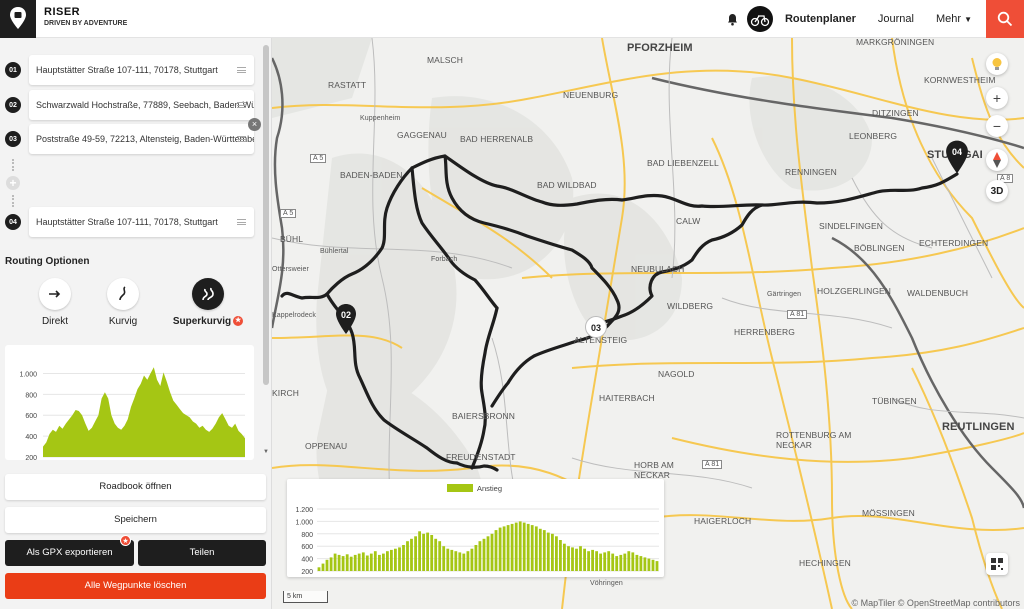  What do you see at coordinates (266, 215) in the screenshot?
I see `scrollbar-thumb` at bounding box center [266, 215].